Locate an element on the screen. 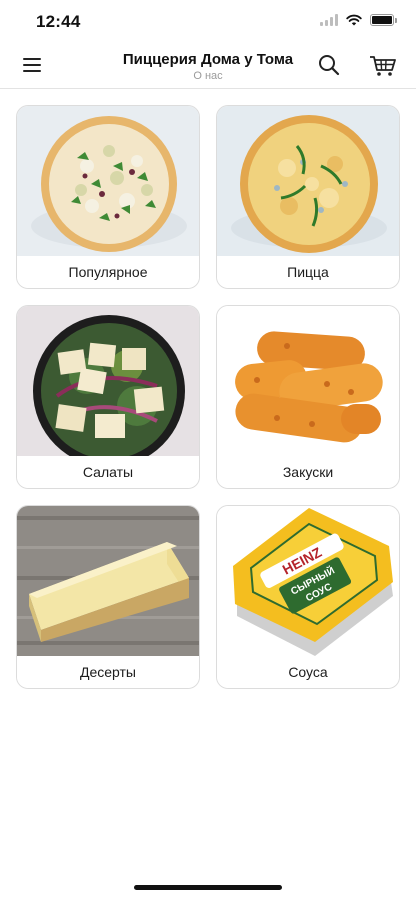 This screenshot has height=900, width=416. top-nav-bar: Пиццерия Дома у Тома О нас is located at coordinates (208, 66).